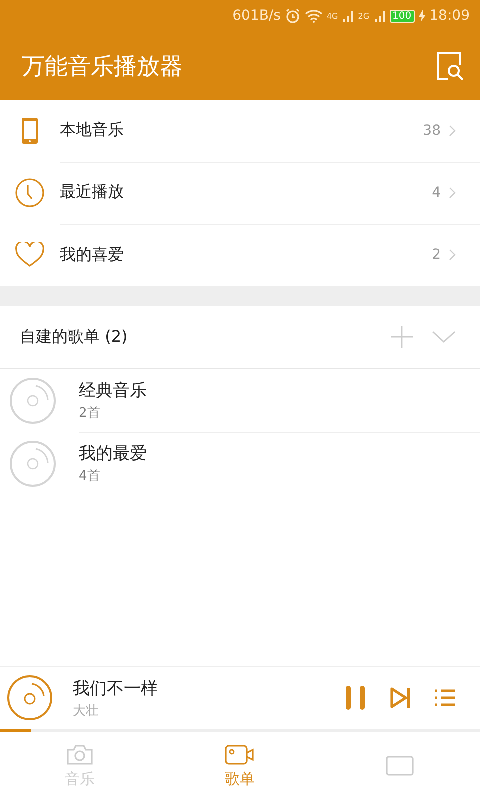 Image resolution: width=480 pixels, height=800 pixels. I want to click on item-count: 2, so click(436, 255).